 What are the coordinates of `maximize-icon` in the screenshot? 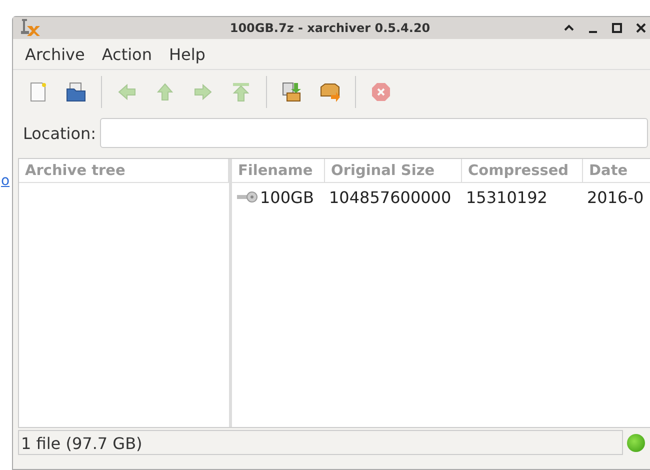 It's located at (617, 28).